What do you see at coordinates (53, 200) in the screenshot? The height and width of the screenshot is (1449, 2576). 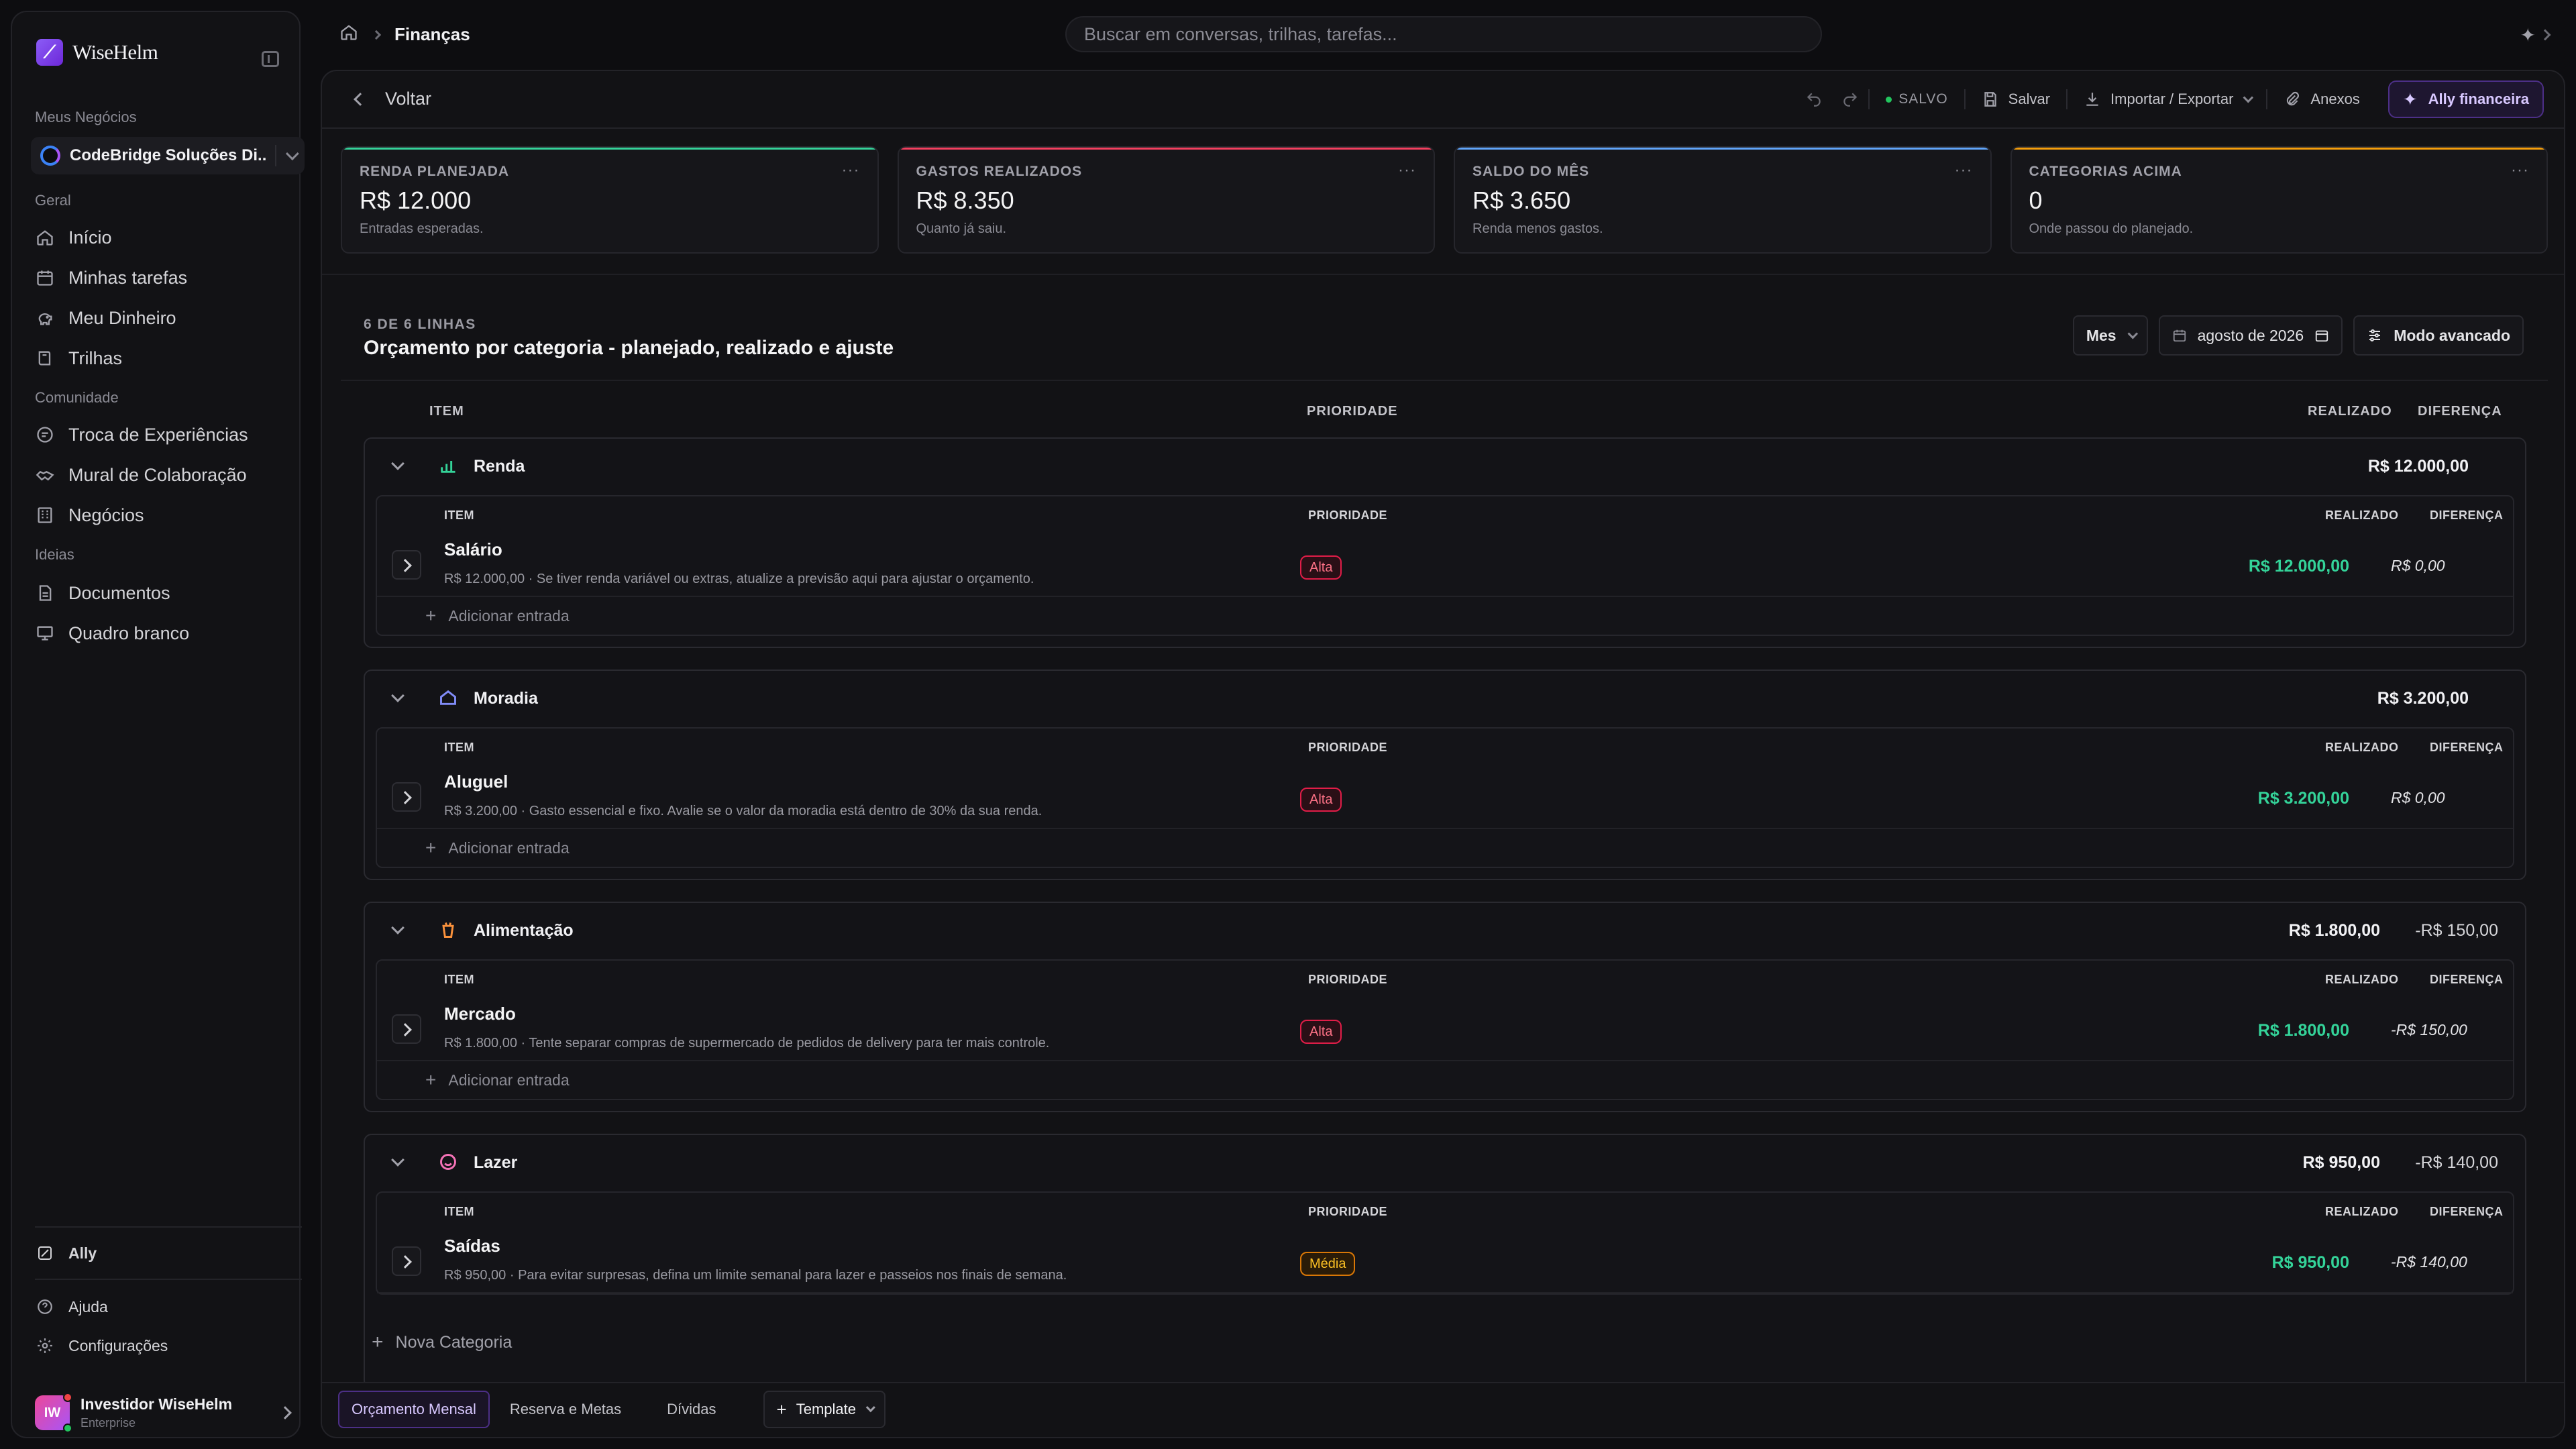 I see `section-label-geral: Geral` at bounding box center [53, 200].